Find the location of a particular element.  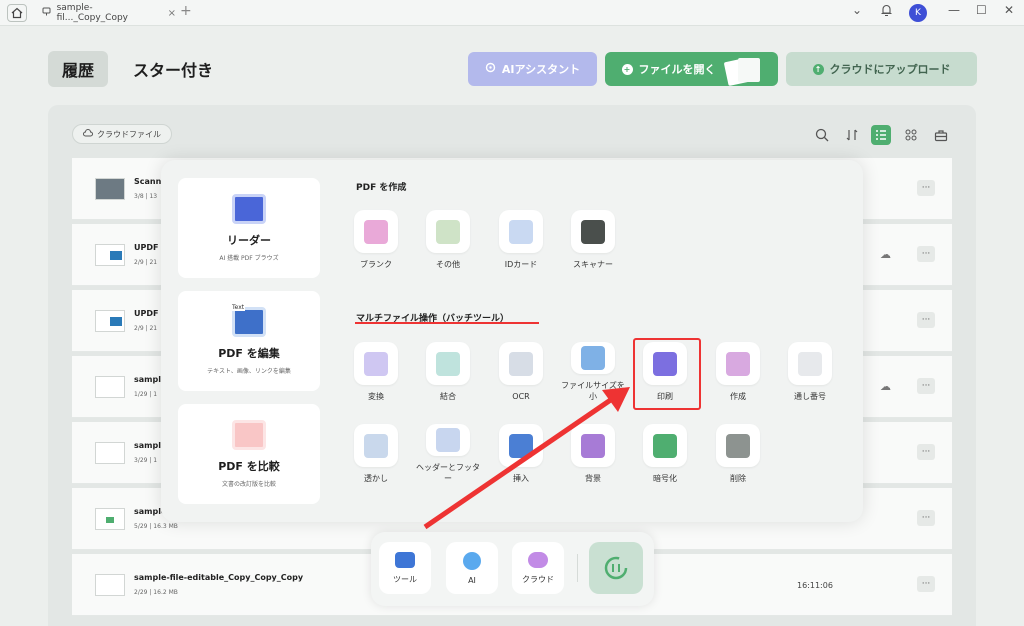

cloud-icon is located at coordinates (538, 559).